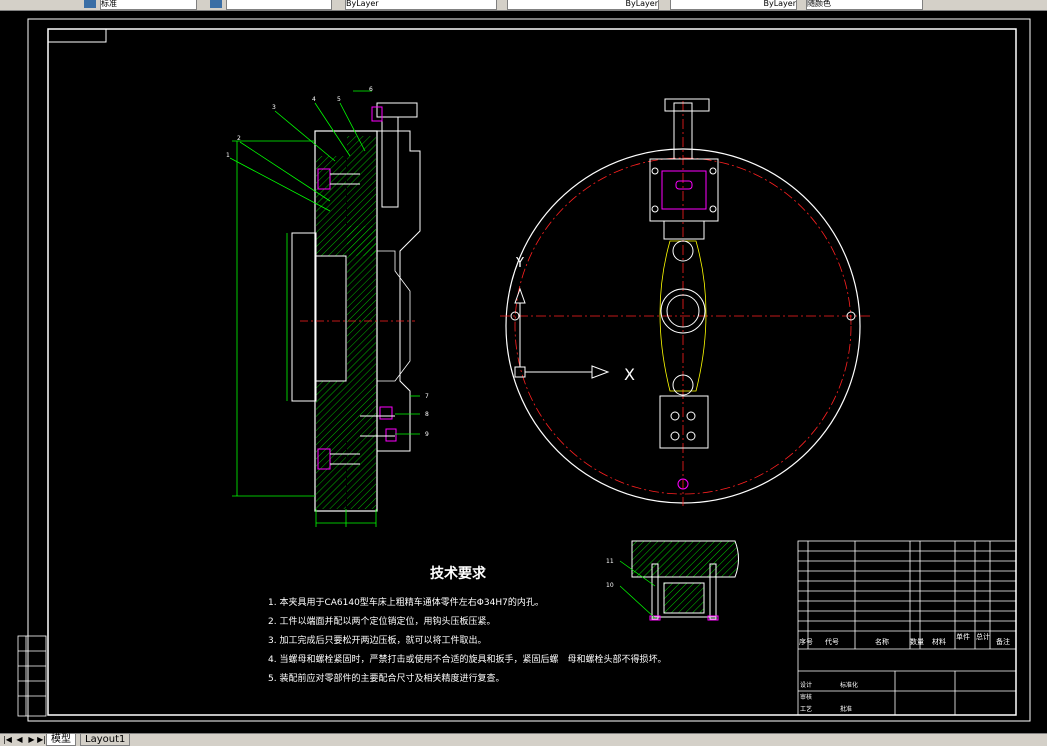 The image size is (1047, 746). I want to click on dim-style-dropdown, so click(279, 5).